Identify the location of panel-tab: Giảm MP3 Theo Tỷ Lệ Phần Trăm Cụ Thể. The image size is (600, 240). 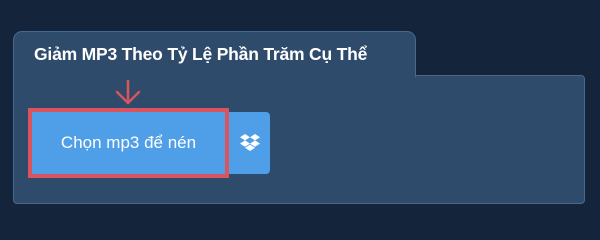
(214, 54).